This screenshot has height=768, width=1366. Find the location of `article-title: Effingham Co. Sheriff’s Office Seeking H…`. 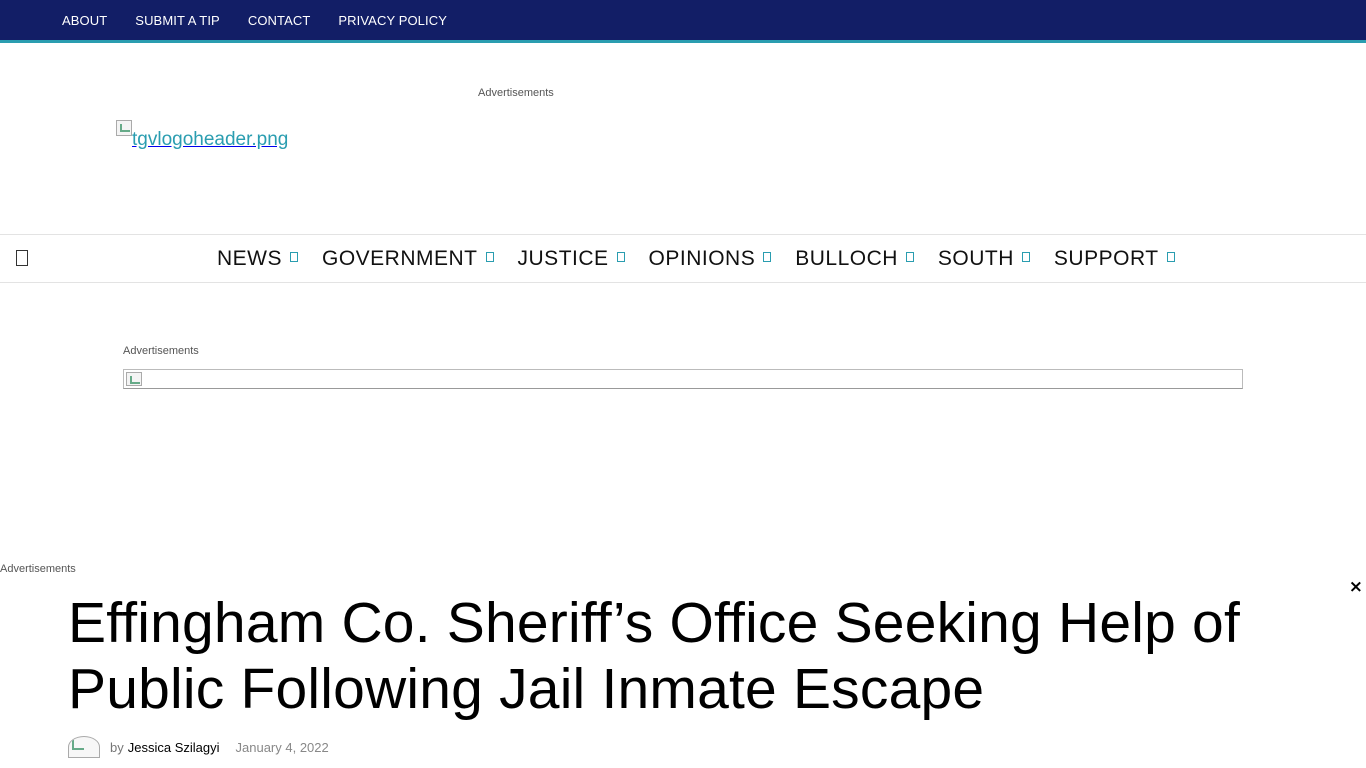

article-title: Effingham Co. Sheriff’s Office Seeking H… is located at coordinates (654, 656).